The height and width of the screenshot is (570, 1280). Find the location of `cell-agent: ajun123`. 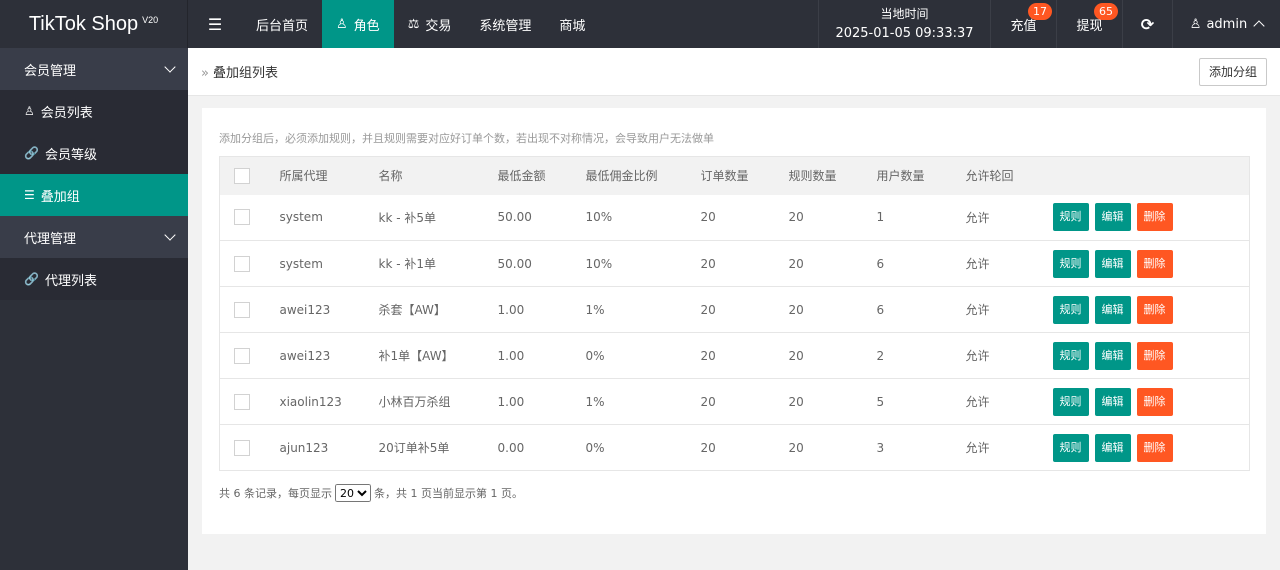

cell-agent: ajun123 is located at coordinates (304, 447).